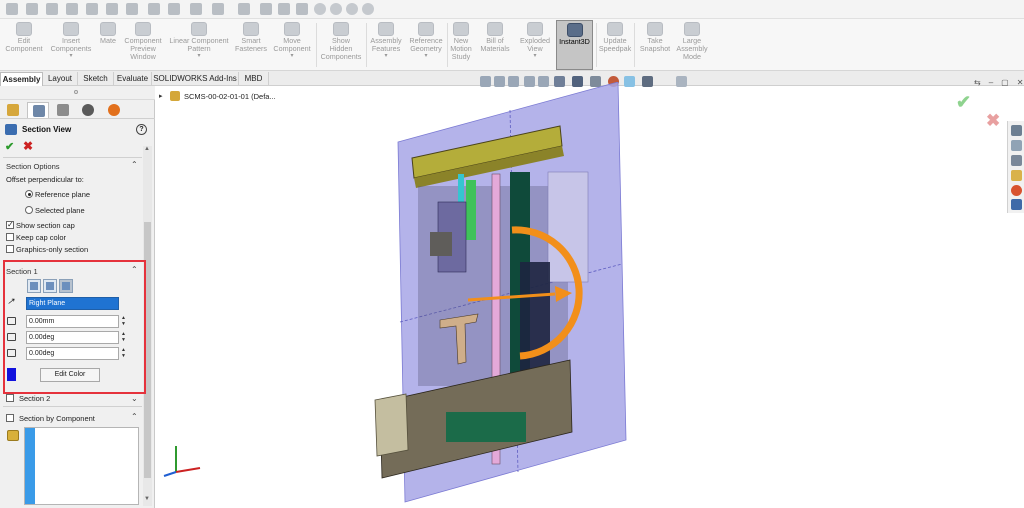 This screenshot has width=1024, height=508. What do you see at coordinates (196, 9) in the screenshot?
I see `grid-icon` at bounding box center [196, 9].